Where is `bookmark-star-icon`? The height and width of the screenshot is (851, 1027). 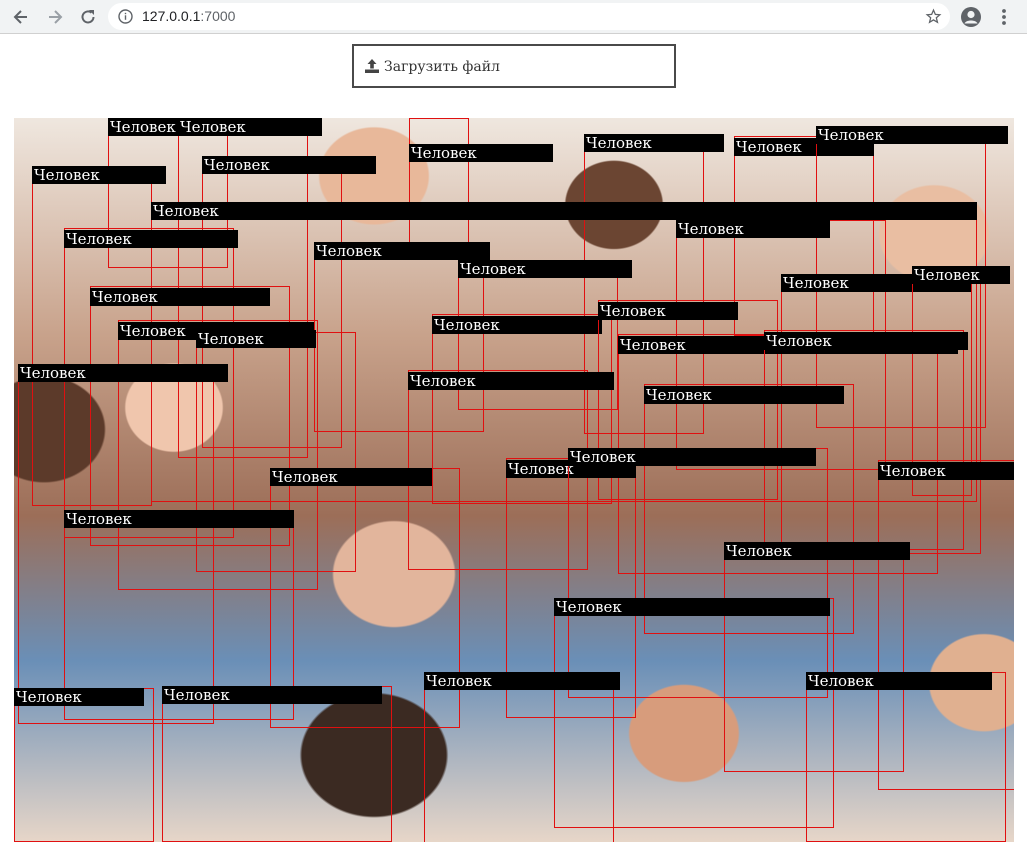 bookmark-star-icon is located at coordinates (933, 16).